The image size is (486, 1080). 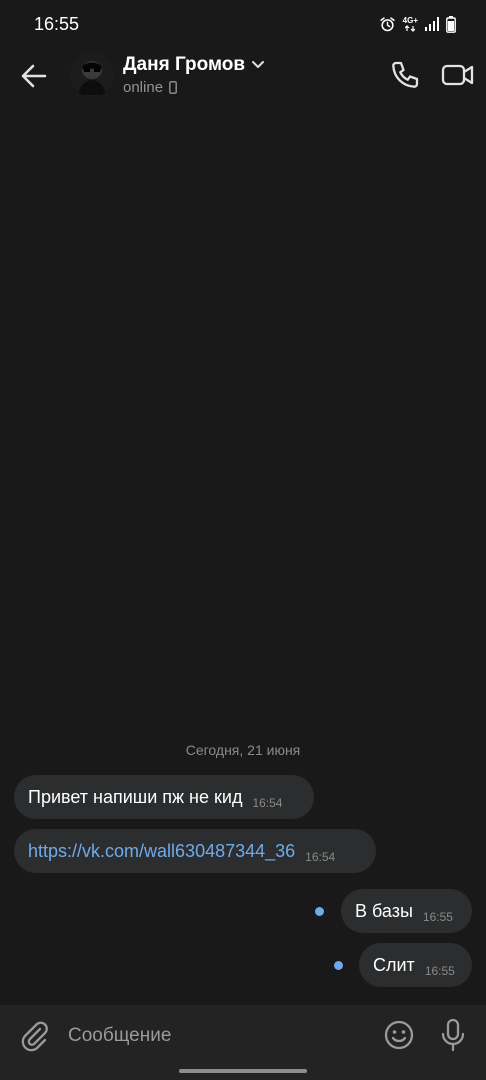 I want to click on home-indicator, so click(x=243, y=1071).